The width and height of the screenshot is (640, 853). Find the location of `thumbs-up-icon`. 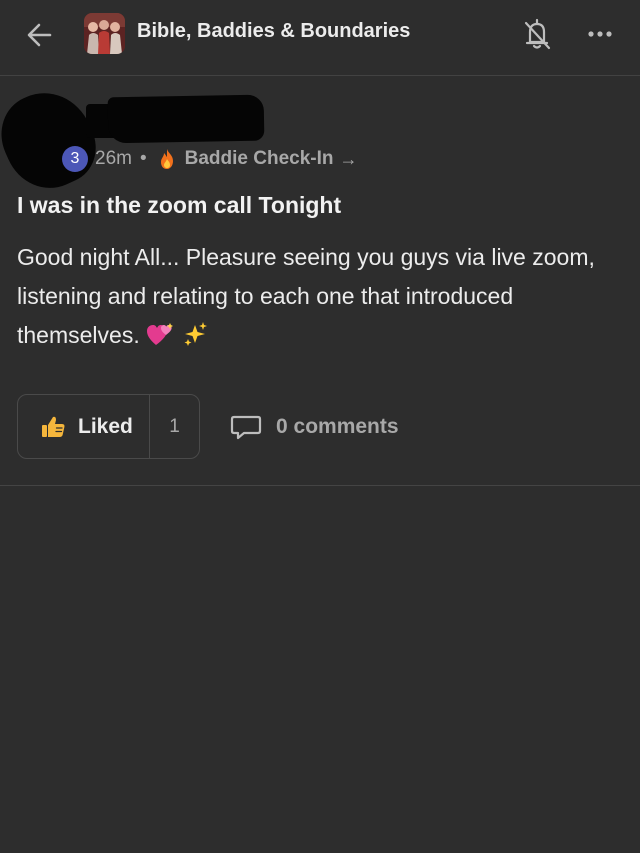

thumbs-up-icon is located at coordinates (53, 426).